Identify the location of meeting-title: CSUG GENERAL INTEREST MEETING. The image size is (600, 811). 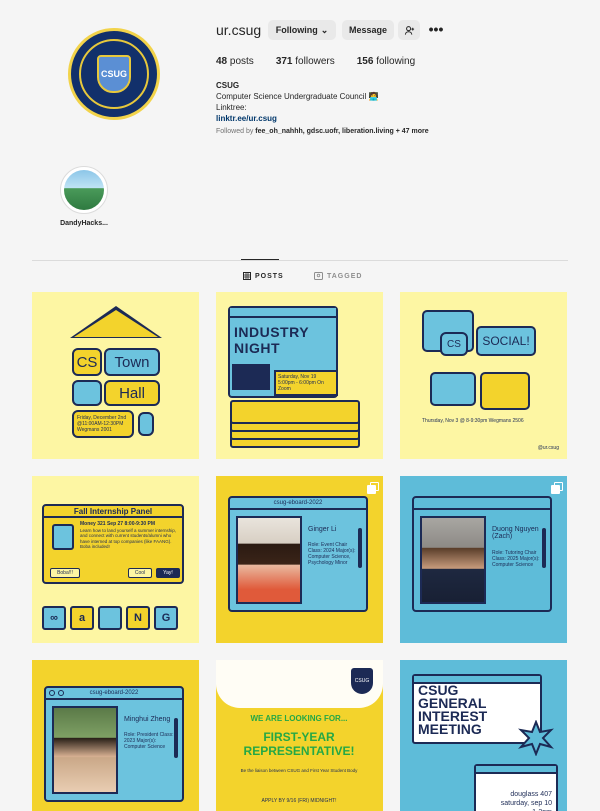
(453, 709).